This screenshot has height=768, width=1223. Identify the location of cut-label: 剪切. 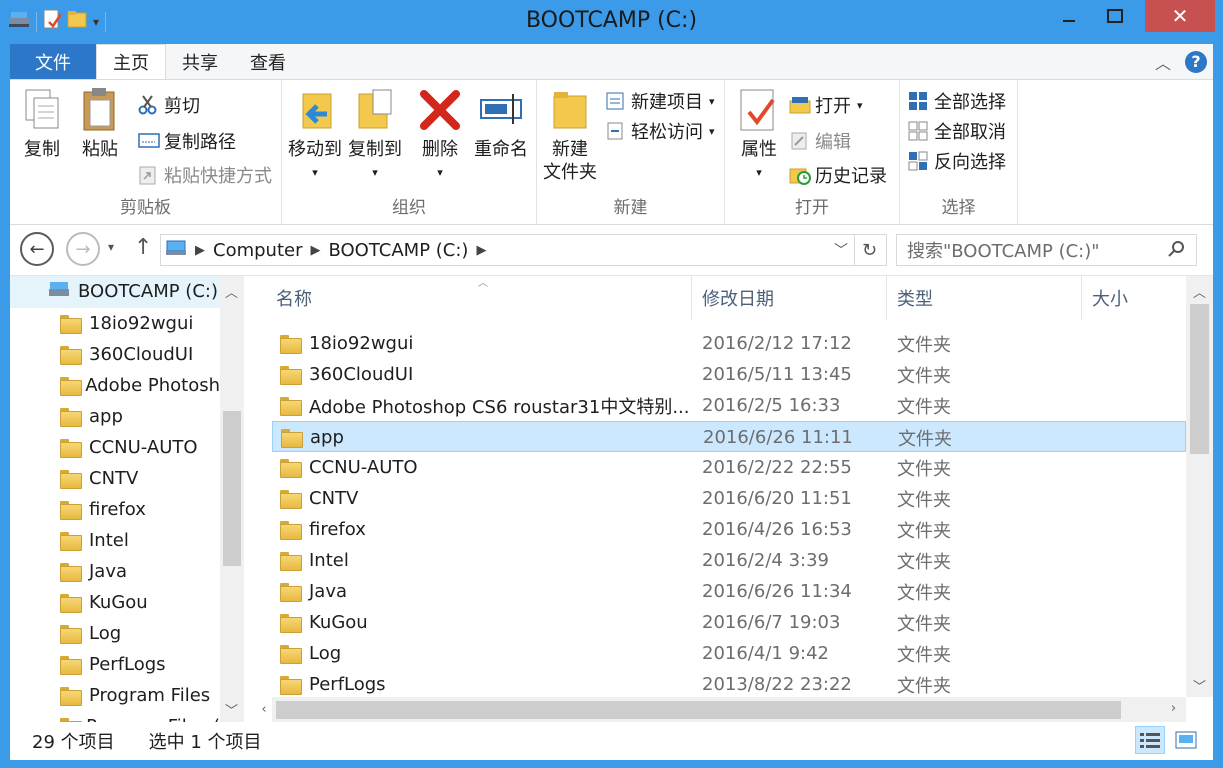
(182, 106).